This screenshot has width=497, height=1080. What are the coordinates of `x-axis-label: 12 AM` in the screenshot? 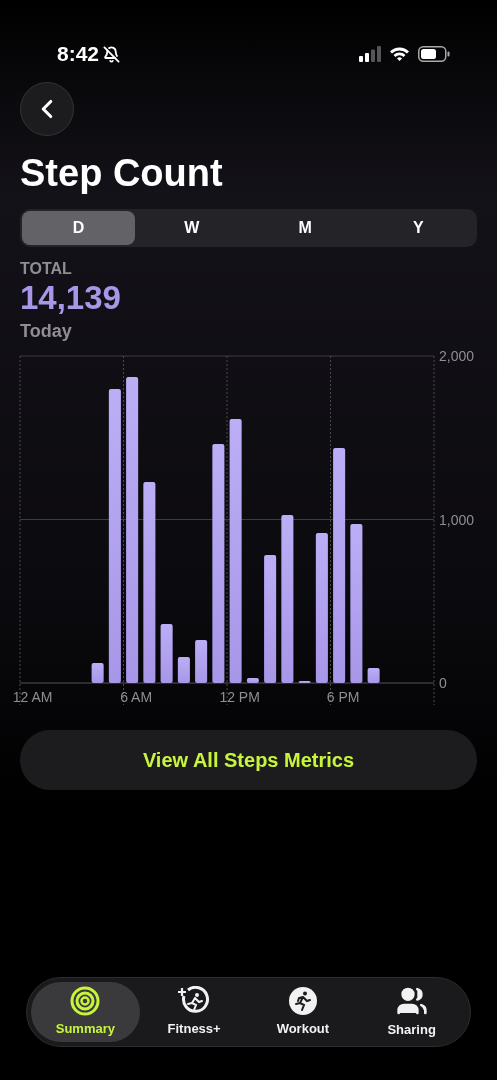 It's located at (32, 697).